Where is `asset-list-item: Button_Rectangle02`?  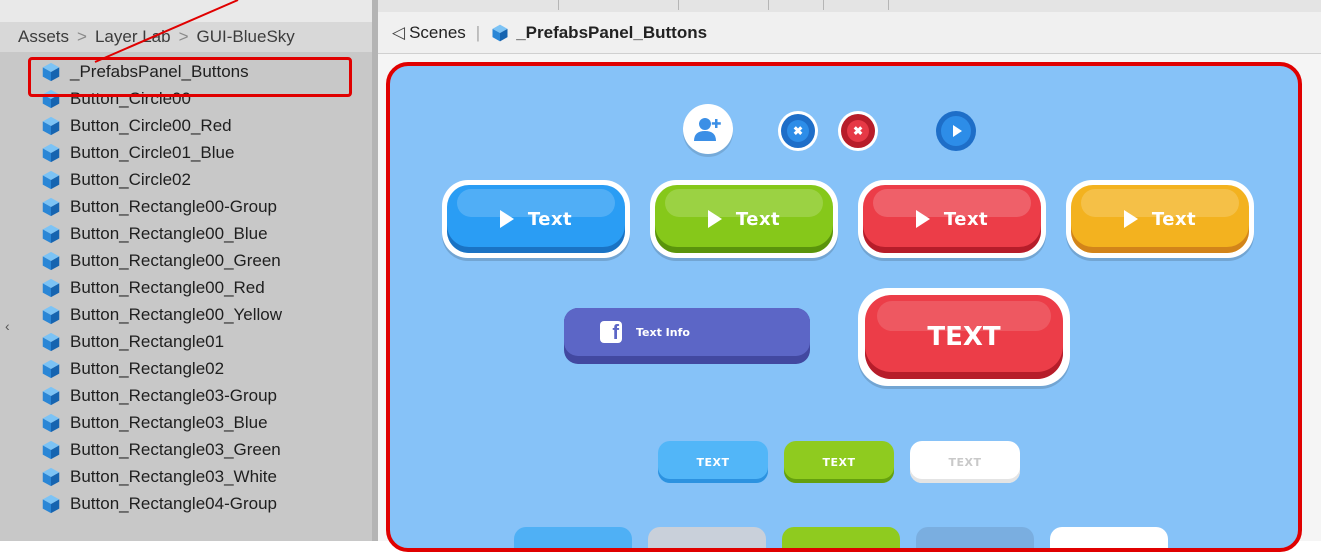
asset-list-item: Button_Rectangle02 is located at coordinates (186, 368).